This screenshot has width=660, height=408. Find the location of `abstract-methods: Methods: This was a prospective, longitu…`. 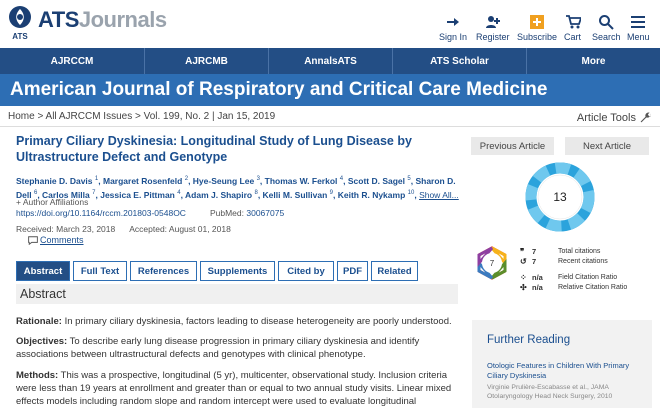

abstract-methods: Methods: This was a prospective, longitu… is located at coordinates (234, 388).